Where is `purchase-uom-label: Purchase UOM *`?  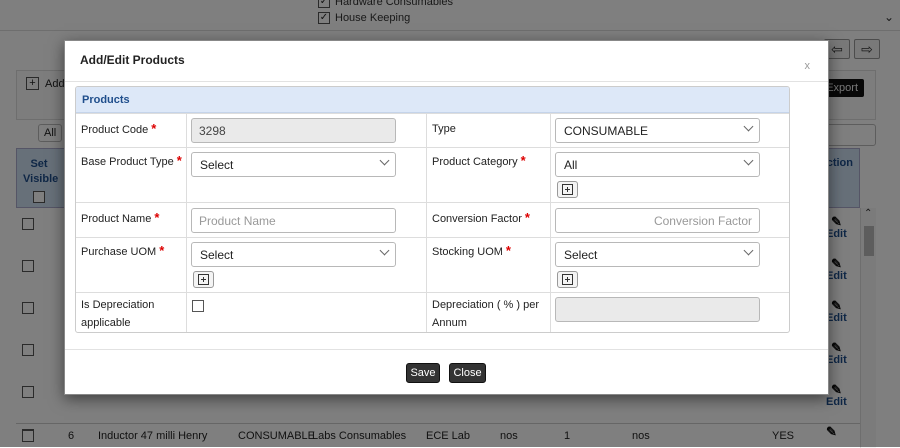
purchase-uom-label: Purchase UOM * is located at coordinates (122, 251).